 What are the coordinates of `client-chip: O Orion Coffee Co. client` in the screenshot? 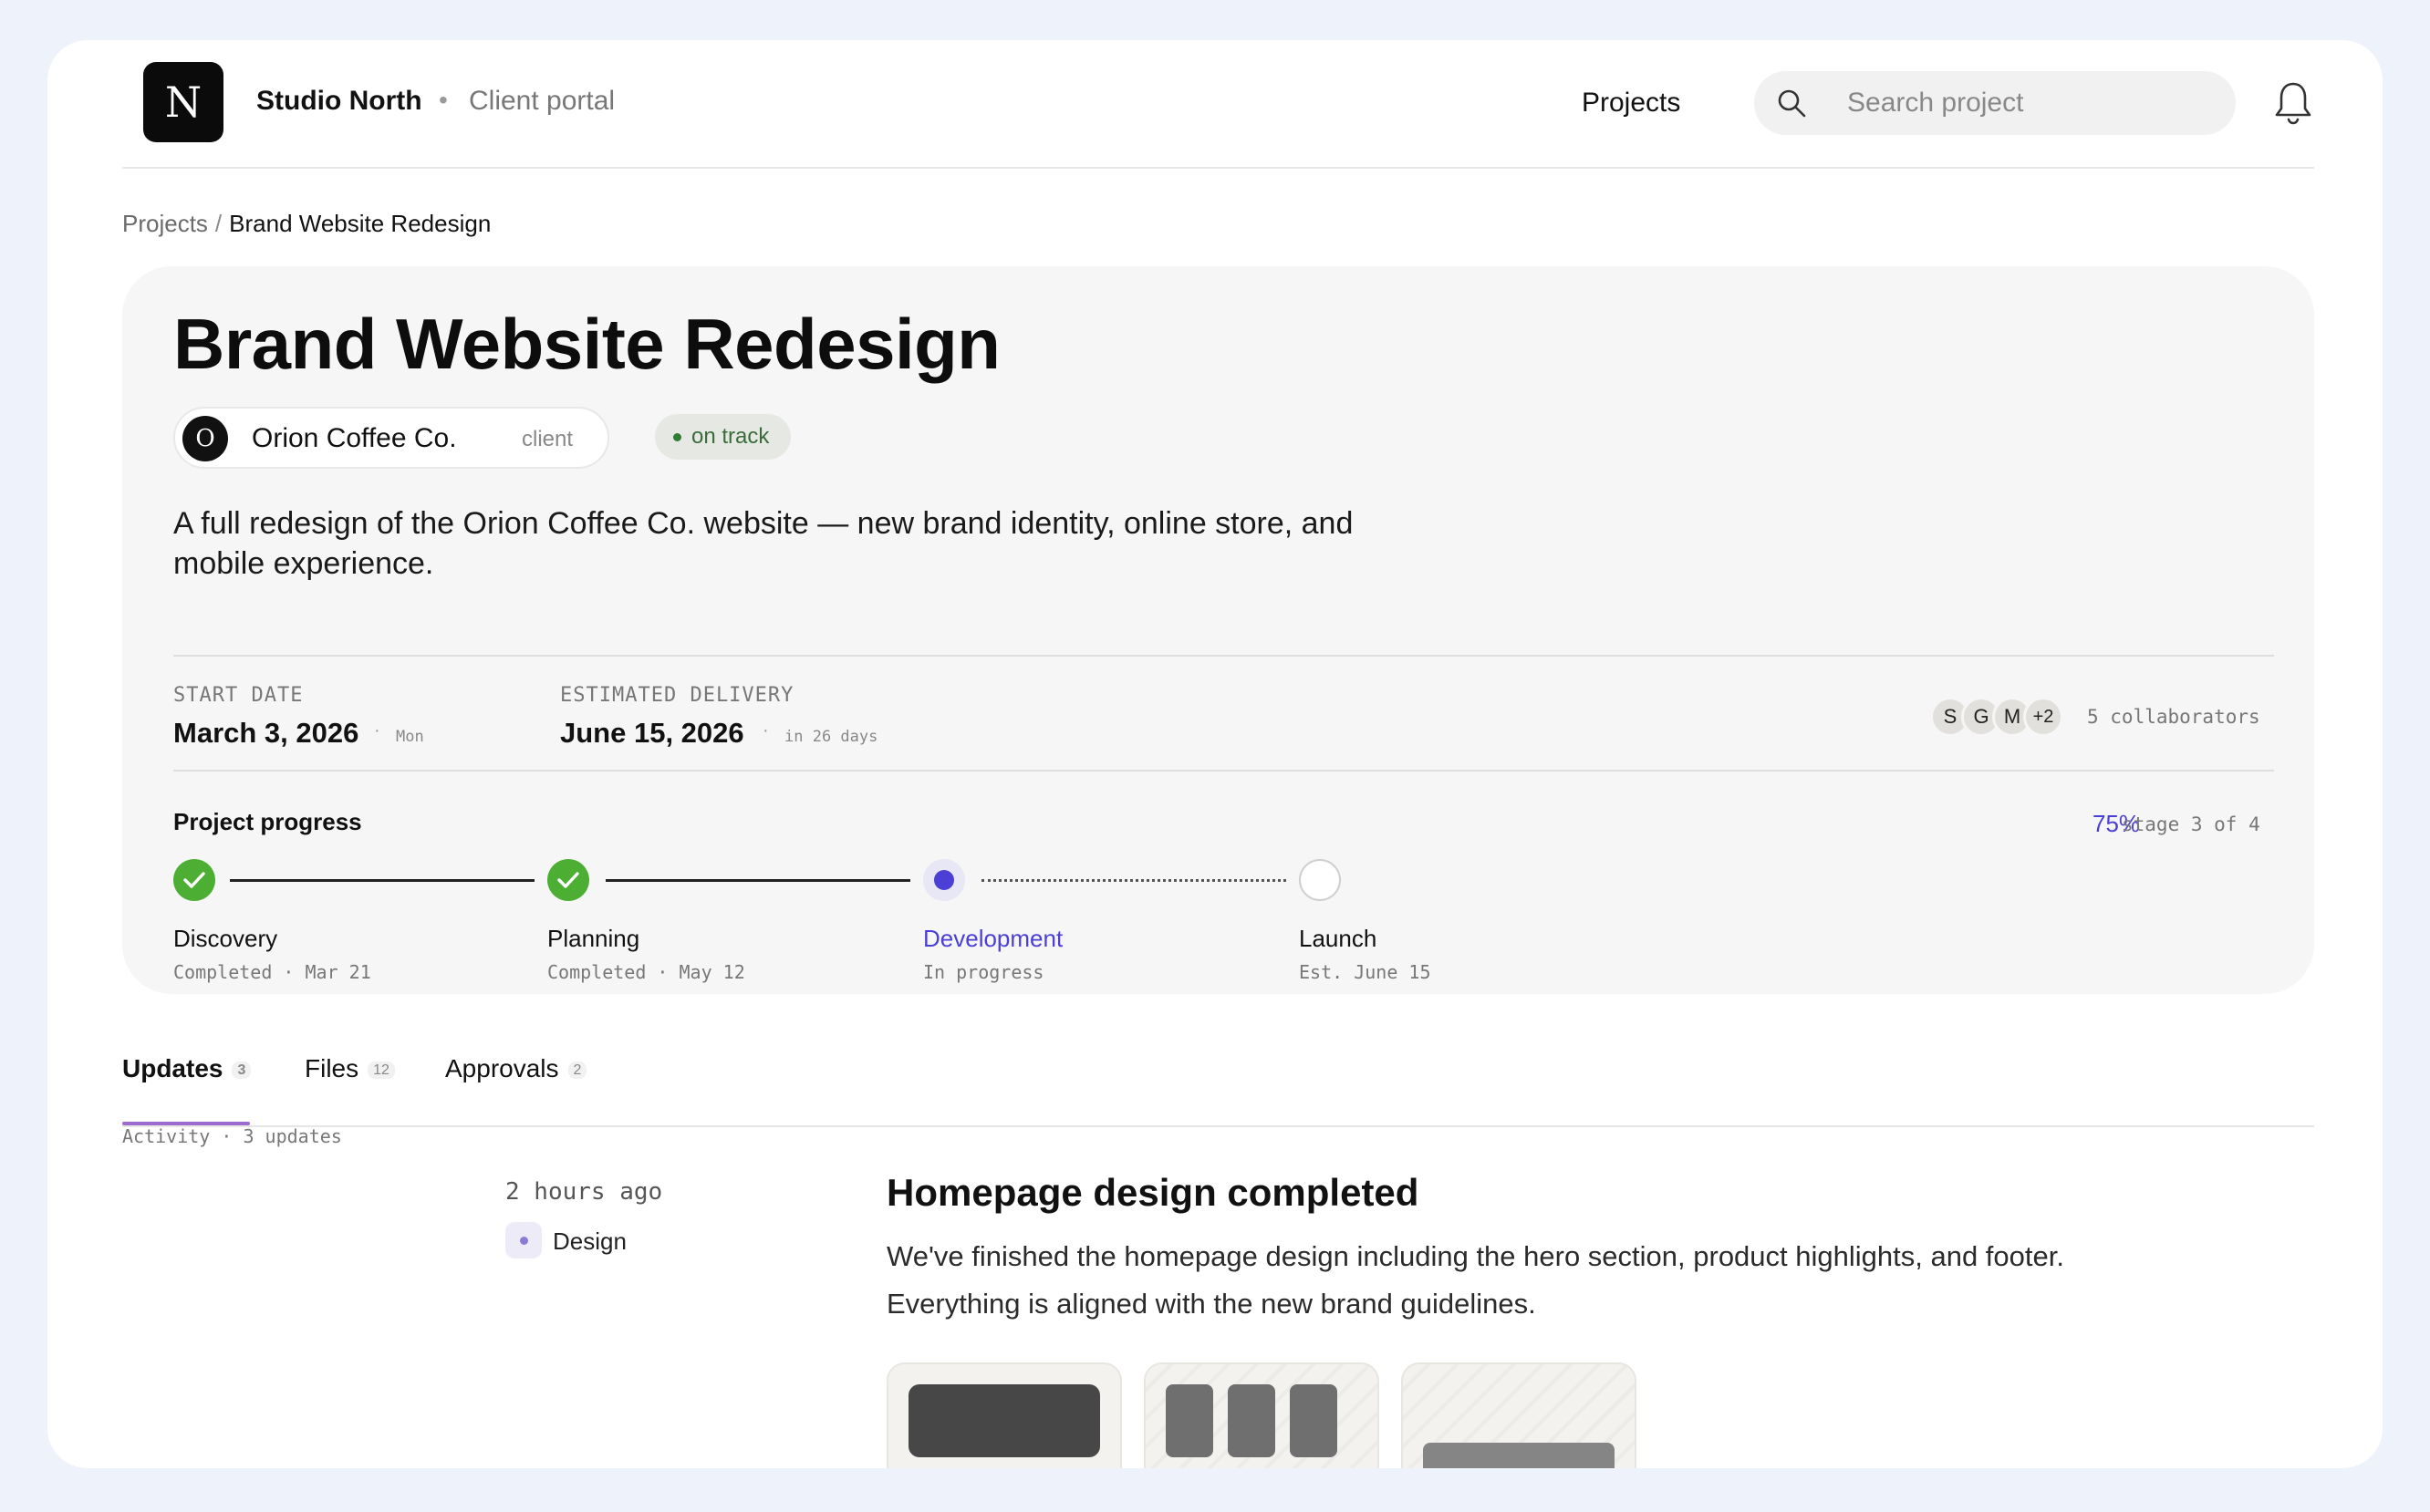 It's located at (391, 438).